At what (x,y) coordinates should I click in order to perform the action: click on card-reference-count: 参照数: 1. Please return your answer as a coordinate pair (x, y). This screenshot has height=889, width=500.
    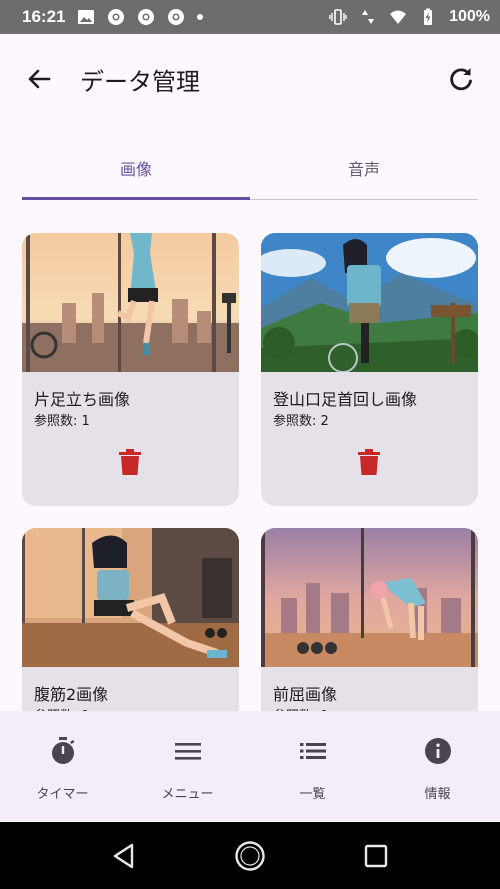
    Looking at the image, I should click on (62, 421).